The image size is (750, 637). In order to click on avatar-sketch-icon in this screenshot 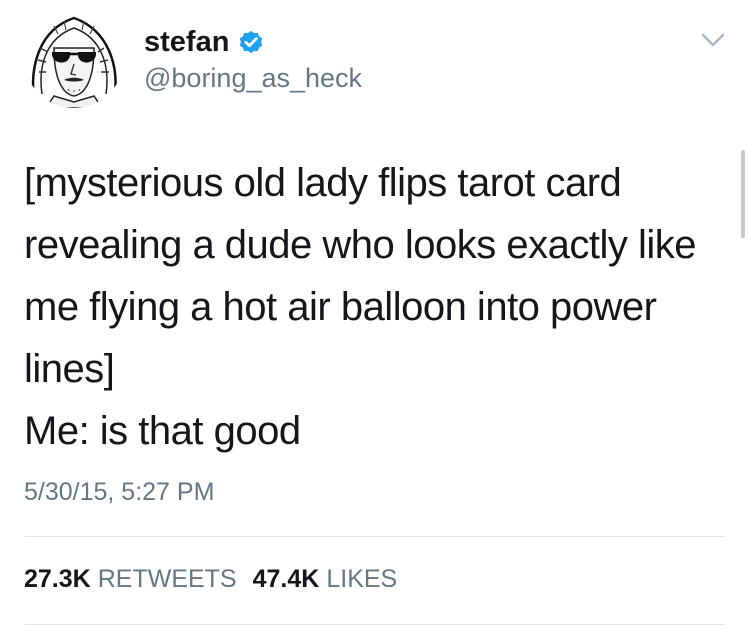, I will do `click(74, 62)`.